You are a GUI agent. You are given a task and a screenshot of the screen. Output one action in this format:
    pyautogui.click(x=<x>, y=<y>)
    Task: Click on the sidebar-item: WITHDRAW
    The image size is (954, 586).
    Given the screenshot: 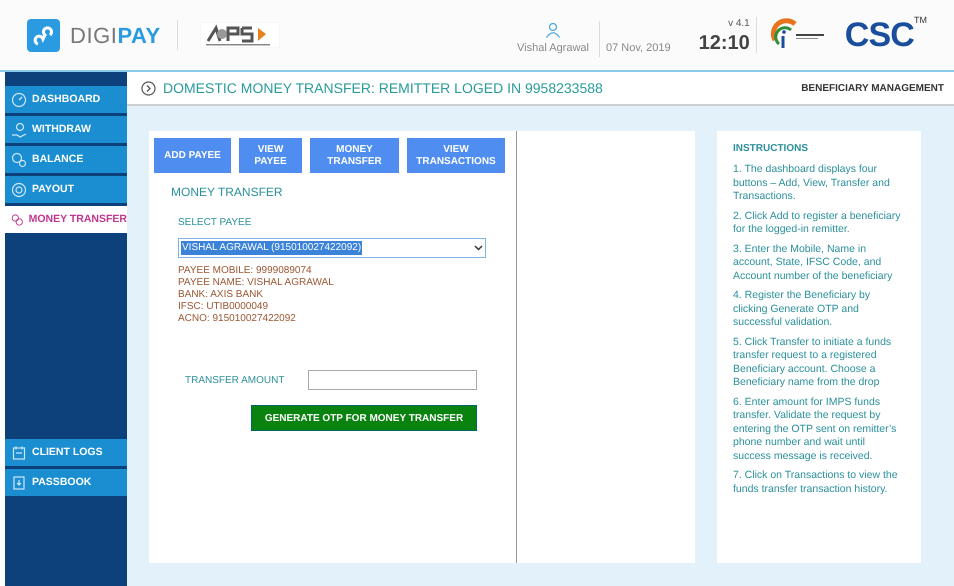 What is the action you would take?
    pyautogui.click(x=66, y=129)
    